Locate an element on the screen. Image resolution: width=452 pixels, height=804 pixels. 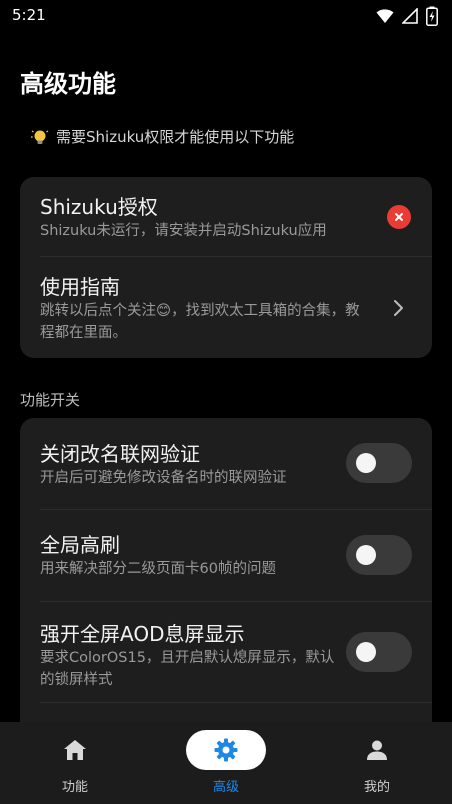
gear-icon is located at coordinates (226, 750).